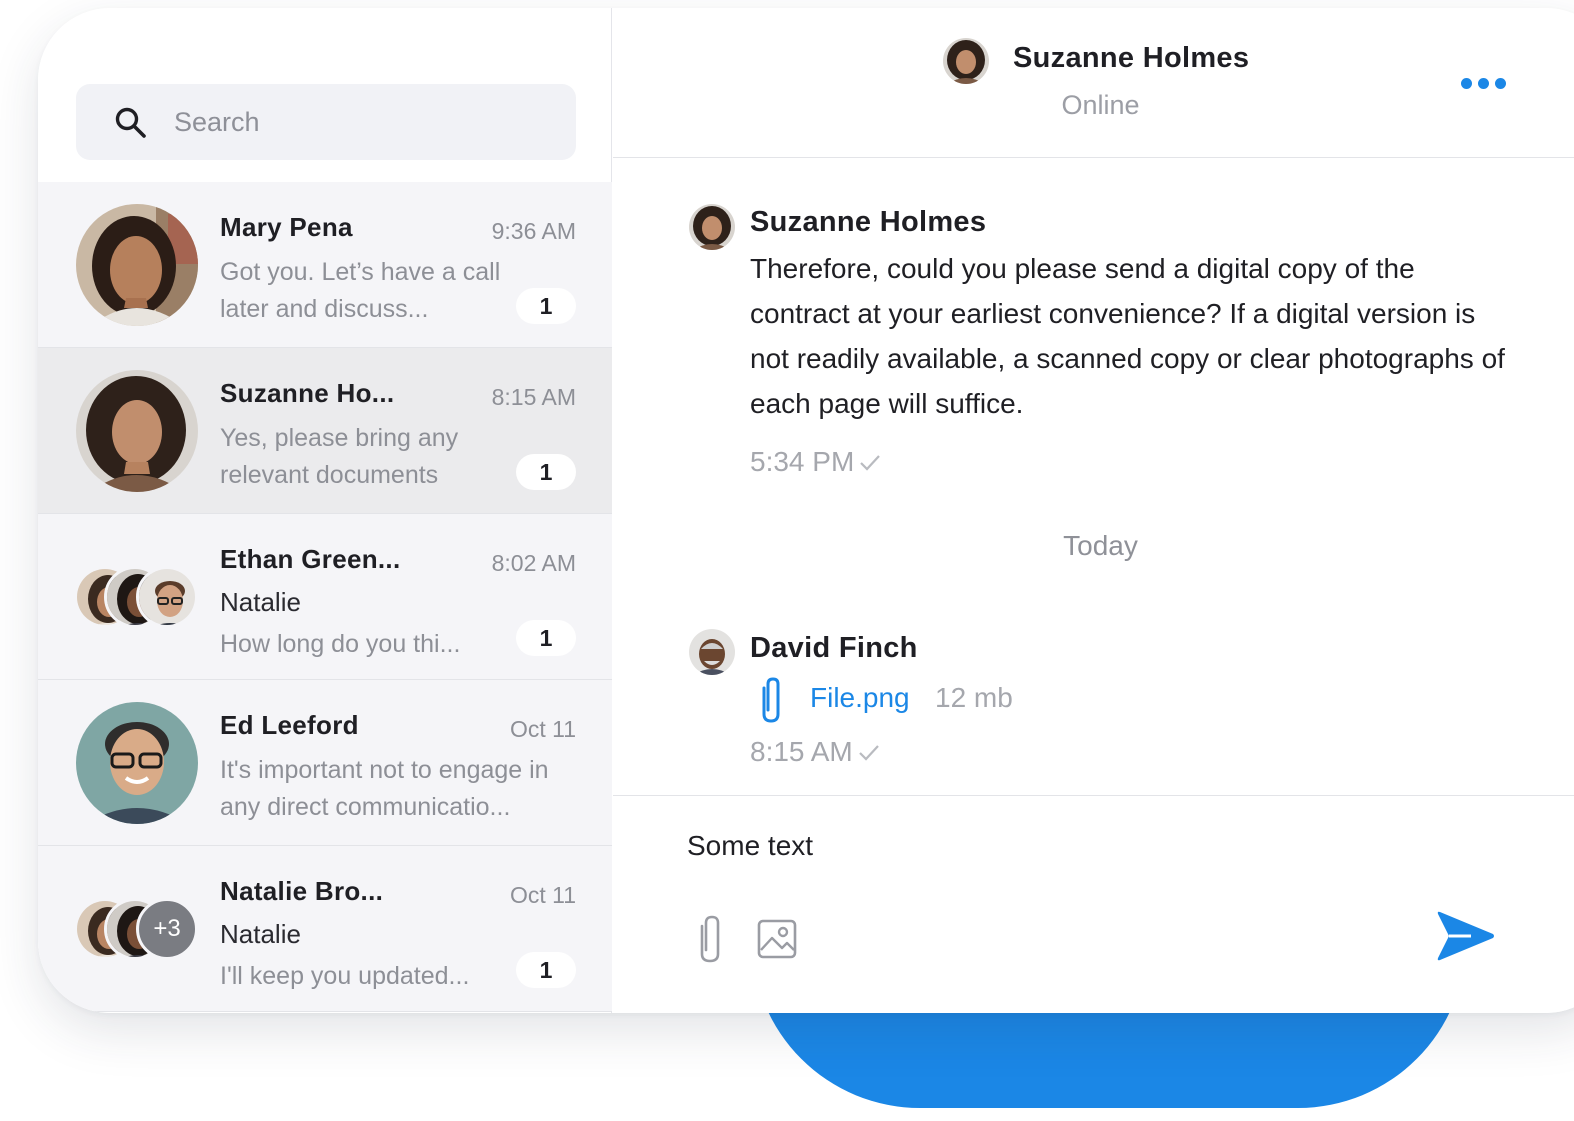  I want to click on message-time-row: 5:34 PM, so click(816, 462).